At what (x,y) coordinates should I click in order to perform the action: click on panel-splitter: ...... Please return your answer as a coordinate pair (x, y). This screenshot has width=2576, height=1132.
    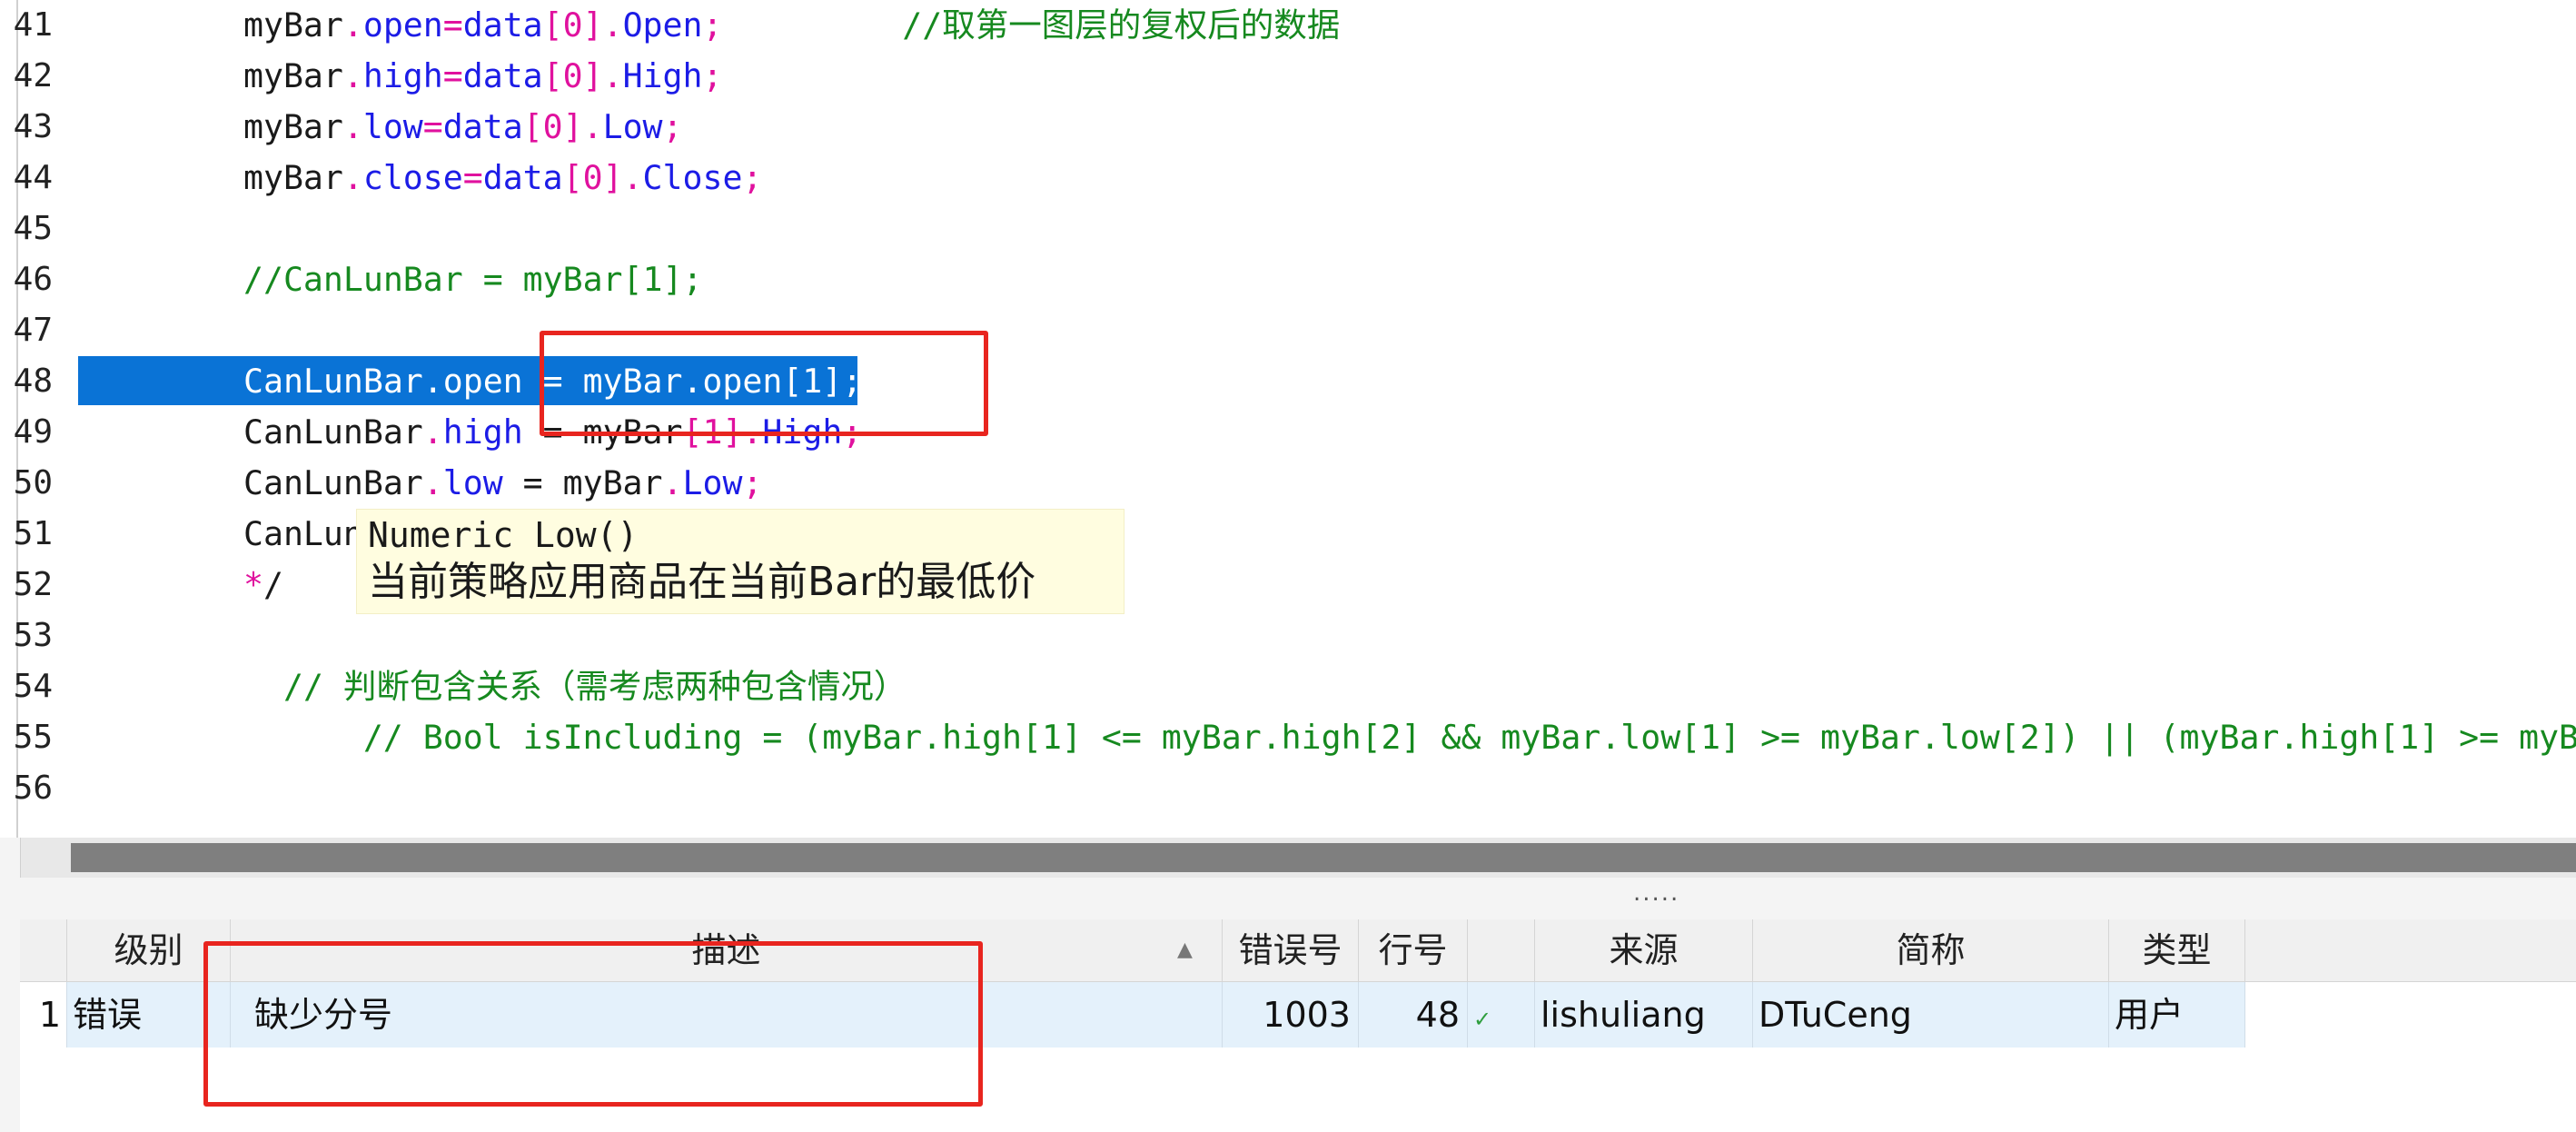
    Looking at the image, I should click on (1298, 898).